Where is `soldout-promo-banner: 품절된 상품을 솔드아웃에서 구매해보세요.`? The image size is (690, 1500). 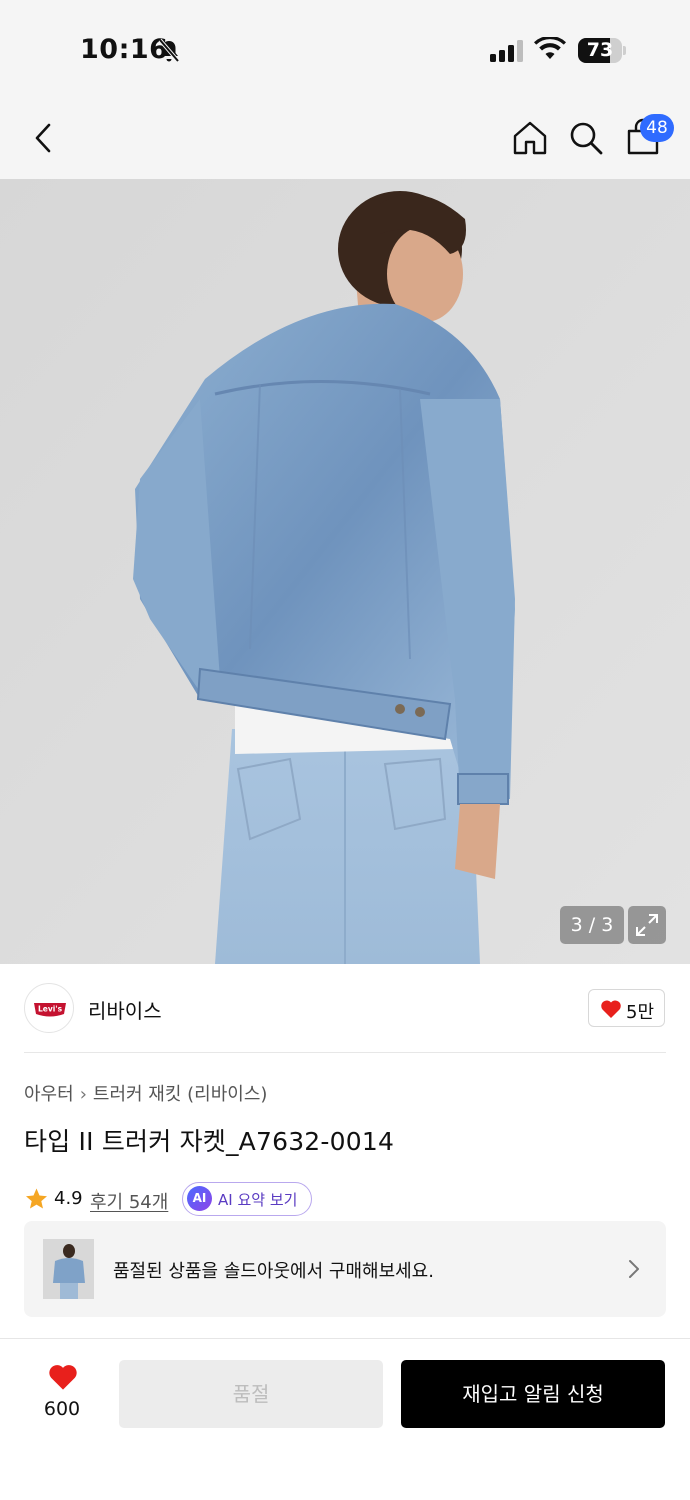 soldout-promo-banner: 품절된 상품을 솔드아웃에서 구매해보세요. is located at coordinates (345, 1269).